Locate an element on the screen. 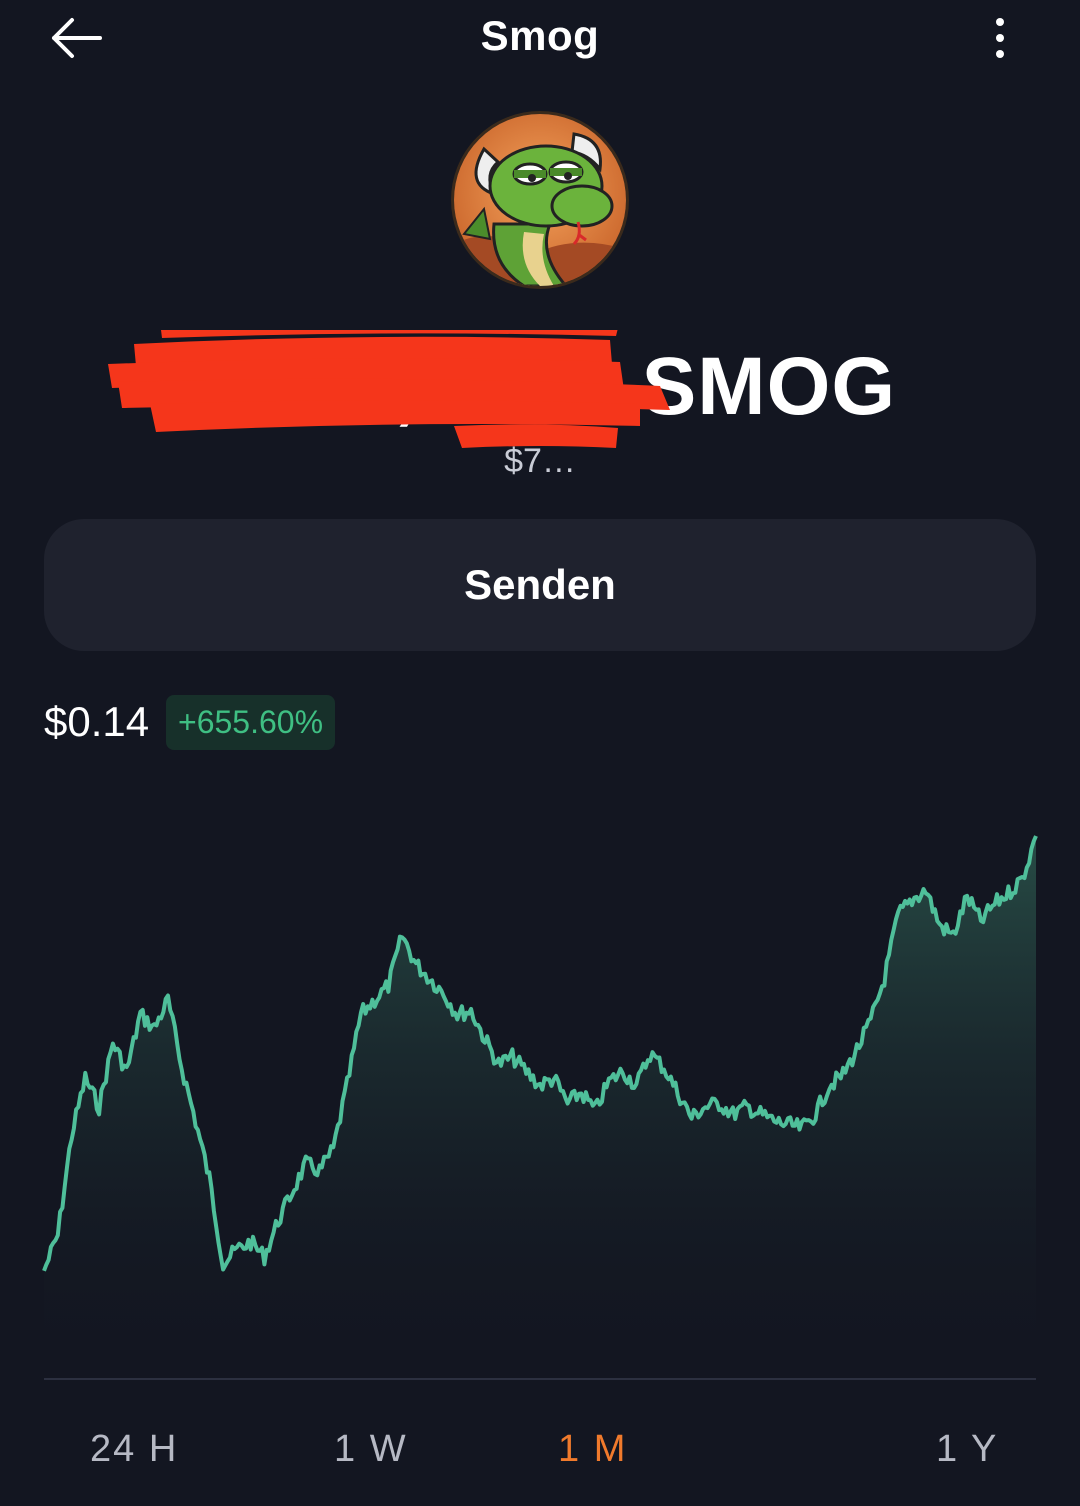 This screenshot has height=1506, width=1080. smog-dragon-logo is located at coordinates (540, 200).